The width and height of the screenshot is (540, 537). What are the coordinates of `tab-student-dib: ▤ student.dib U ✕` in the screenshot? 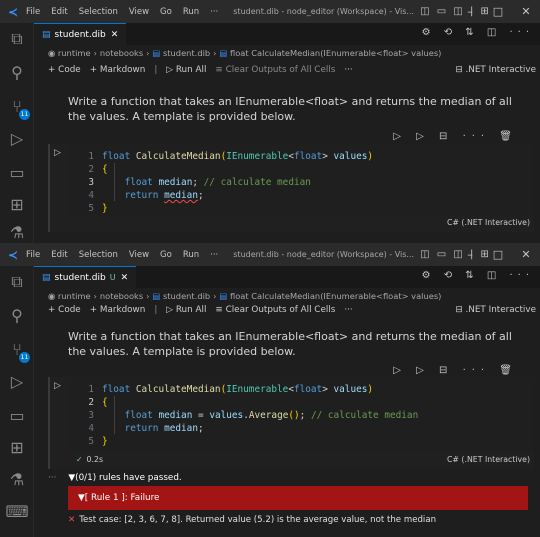 It's located at (85, 277).